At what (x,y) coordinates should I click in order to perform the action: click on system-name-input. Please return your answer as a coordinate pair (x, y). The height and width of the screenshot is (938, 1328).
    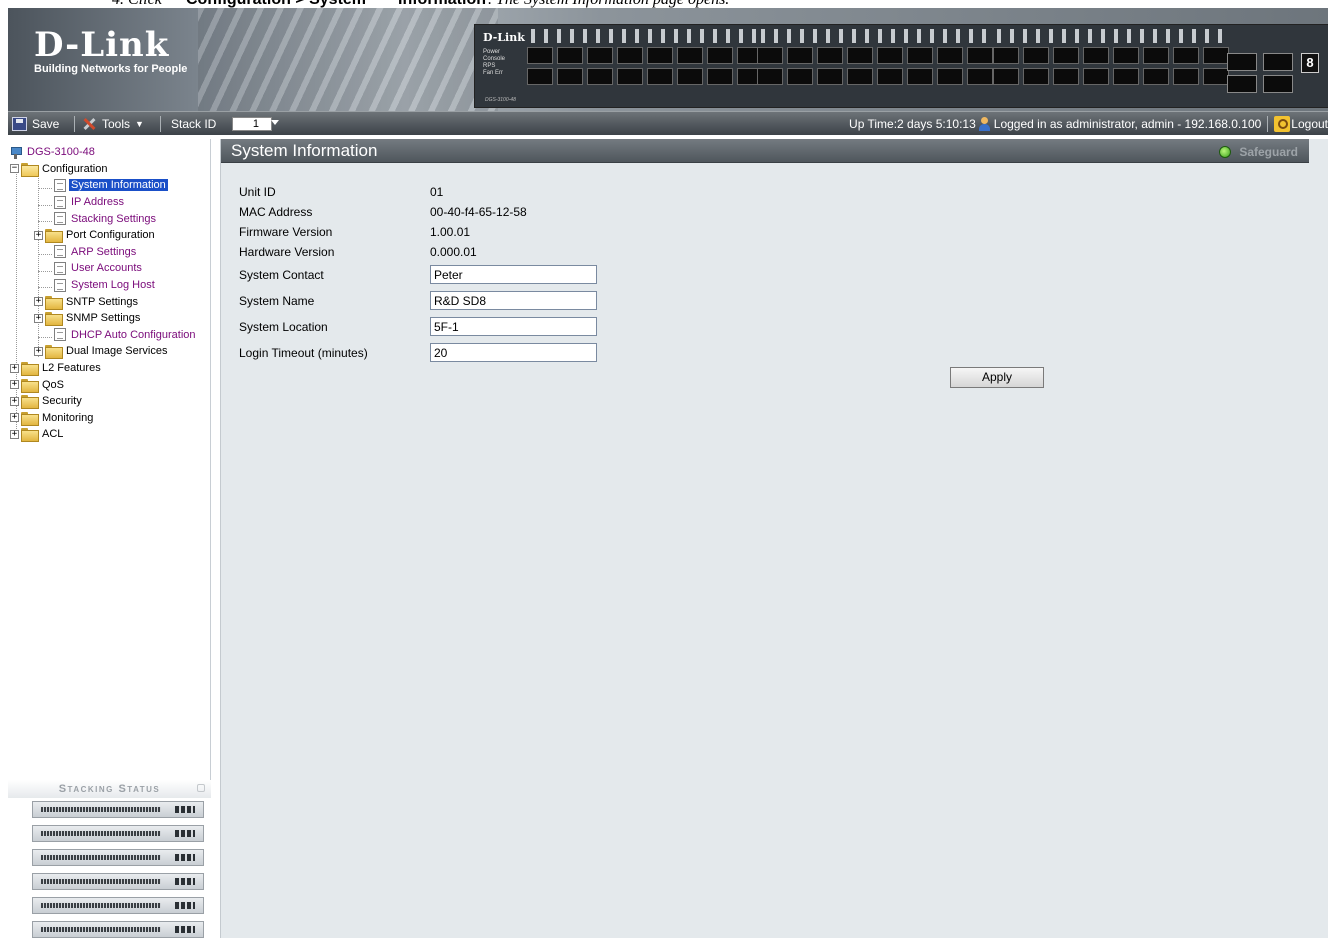
    Looking at the image, I should click on (513, 300).